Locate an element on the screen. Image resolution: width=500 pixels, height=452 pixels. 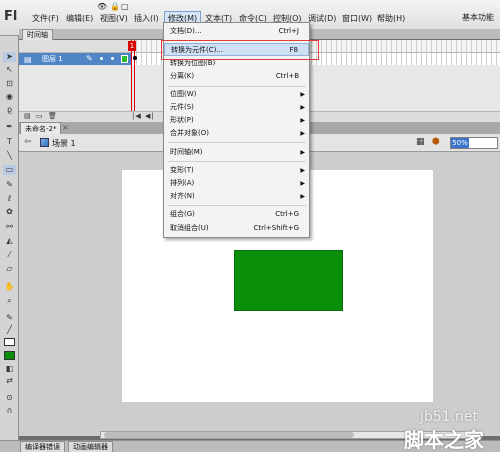
eyedropper-tool-icon: ⁄ is located at coordinates (9, 255).